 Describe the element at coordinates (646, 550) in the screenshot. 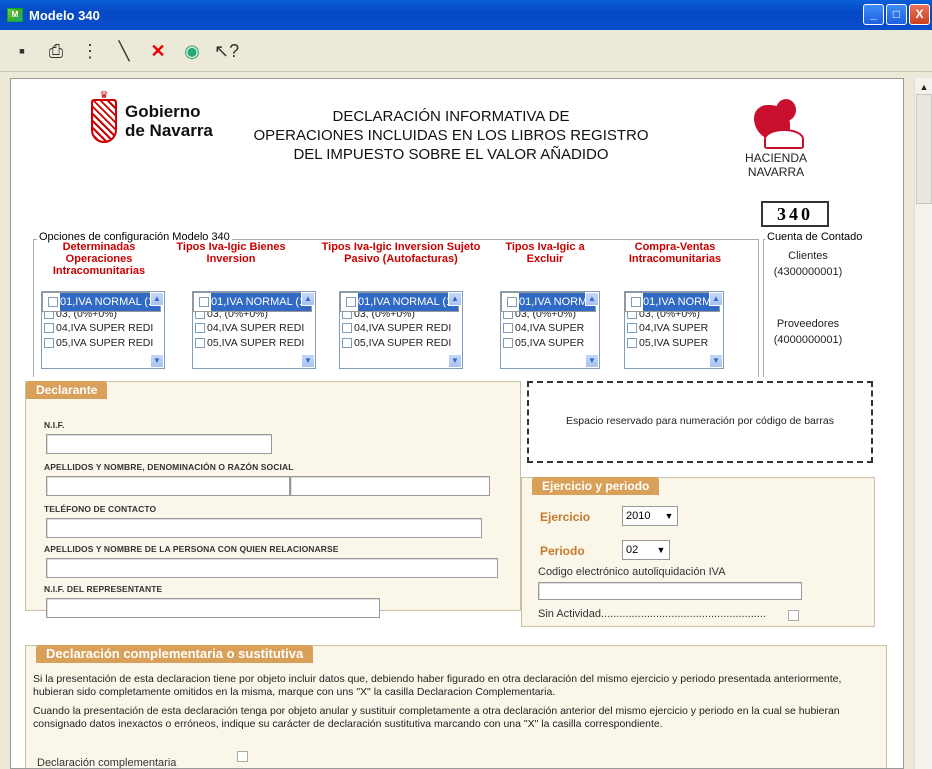

I see `periodo-select: 02 ▼` at that location.